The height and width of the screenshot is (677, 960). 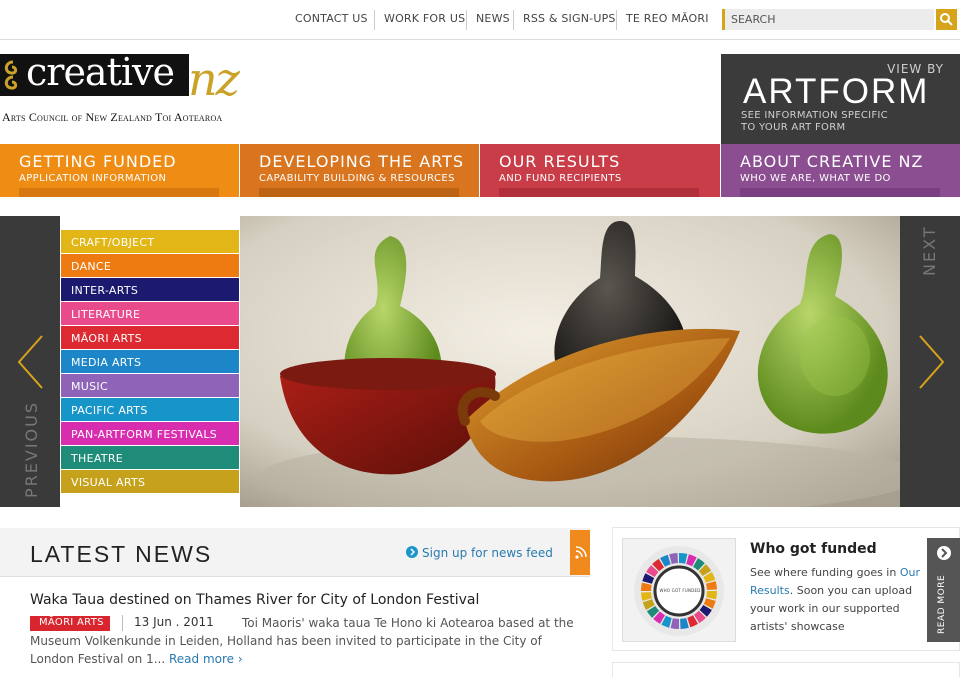 I want to click on rss-icon, so click(x=581, y=552).